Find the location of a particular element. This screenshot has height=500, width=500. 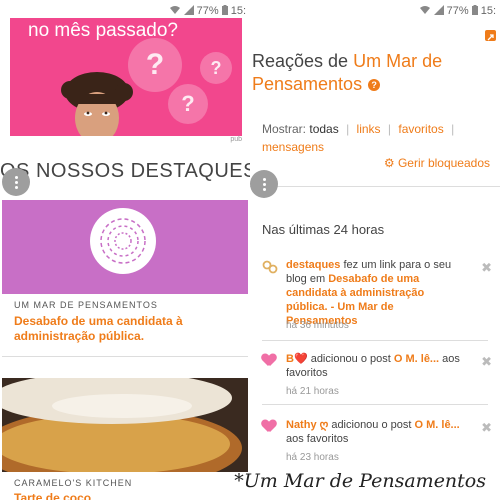

blog-logo is located at coordinates (123, 241).